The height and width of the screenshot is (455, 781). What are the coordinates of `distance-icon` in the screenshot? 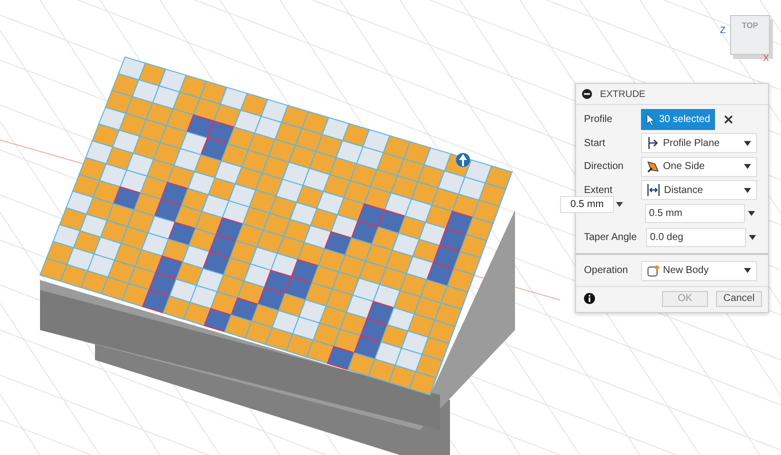 It's located at (653, 190).